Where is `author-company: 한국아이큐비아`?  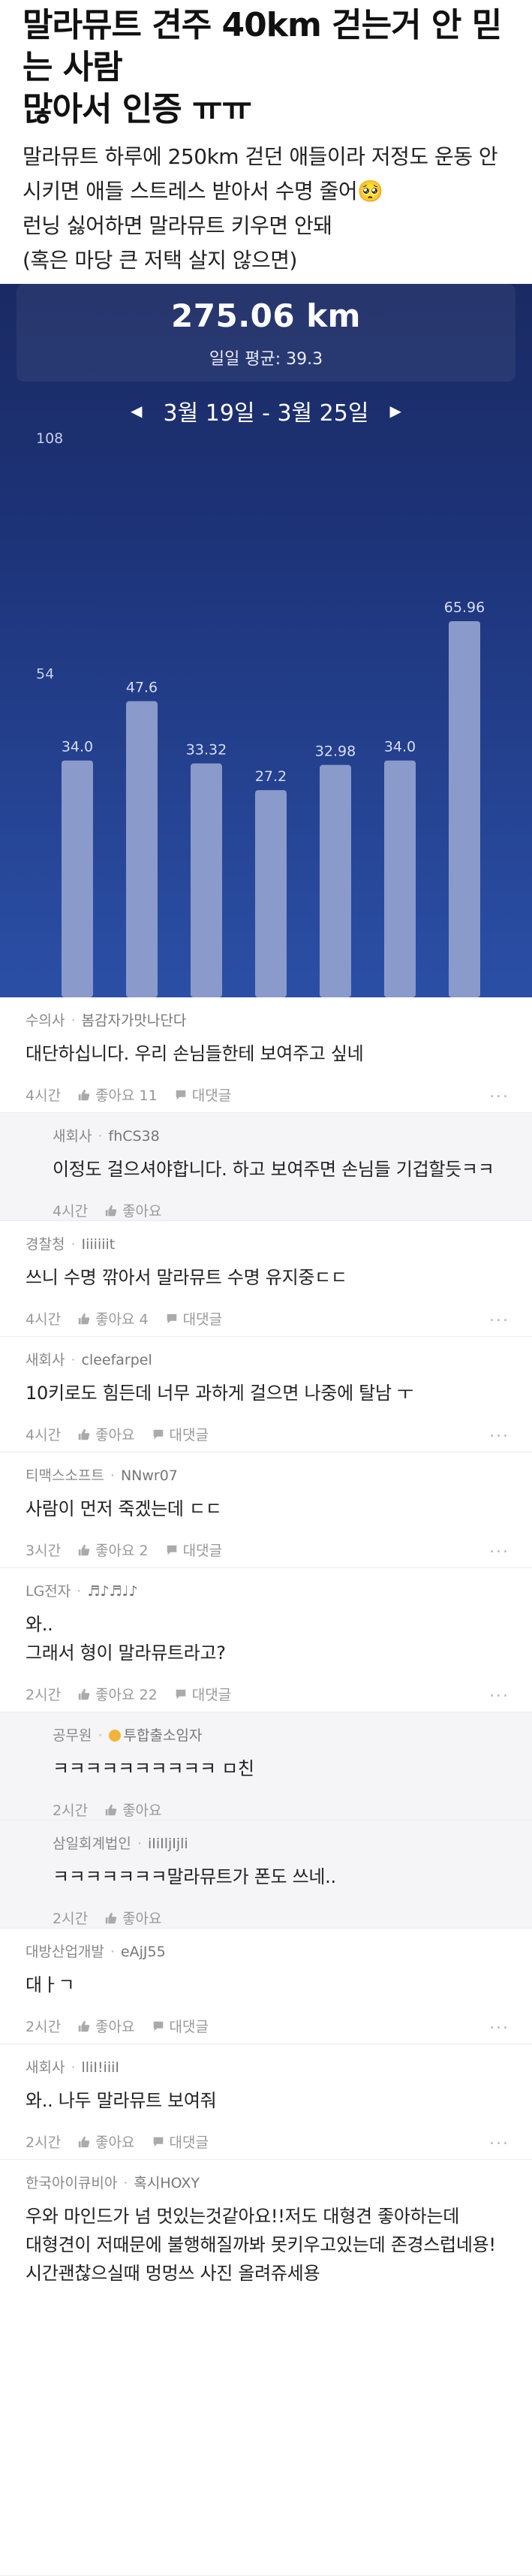 author-company: 한국아이큐비아 is located at coordinates (72, 2183).